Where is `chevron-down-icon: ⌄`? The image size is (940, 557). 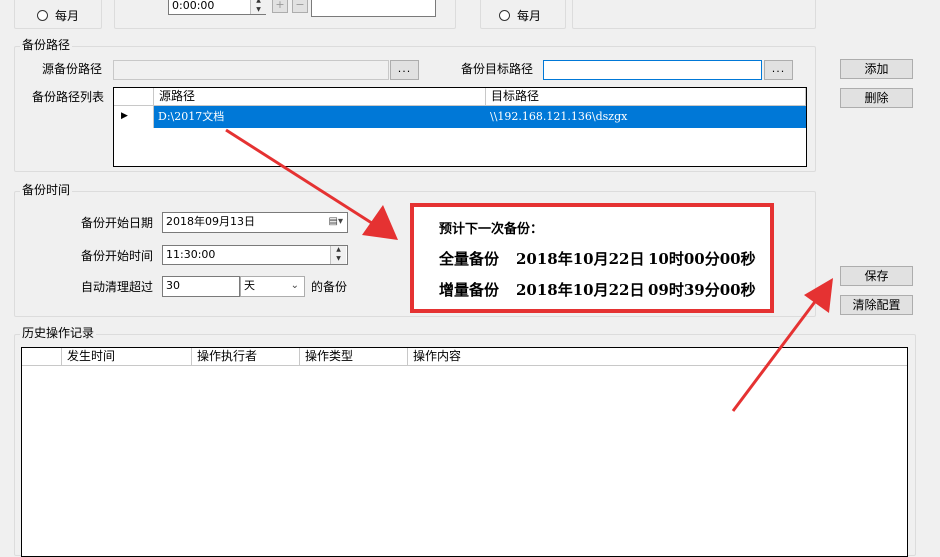
chevron-down-icon: ⌄ is located at coordinates (295, 286).